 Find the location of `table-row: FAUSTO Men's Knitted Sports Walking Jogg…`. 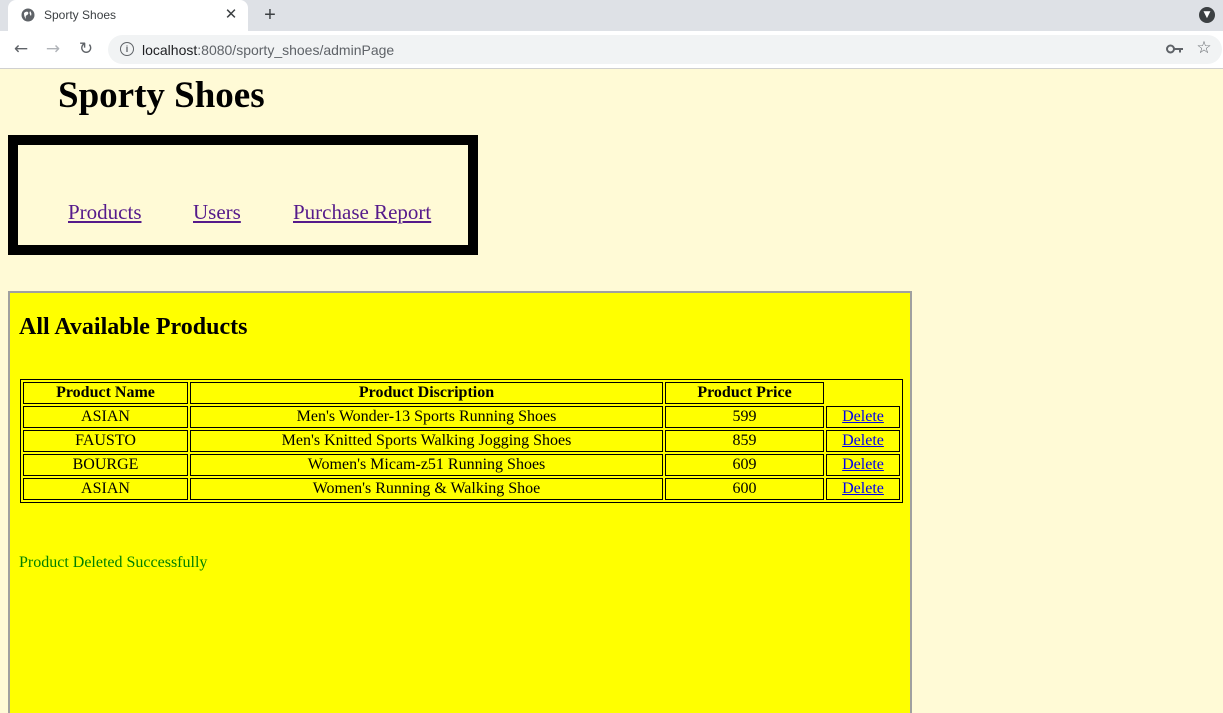

table-row: FAUSTO Men's Knitted Sports Walking Jogg… is located at coordinates (461, 441).